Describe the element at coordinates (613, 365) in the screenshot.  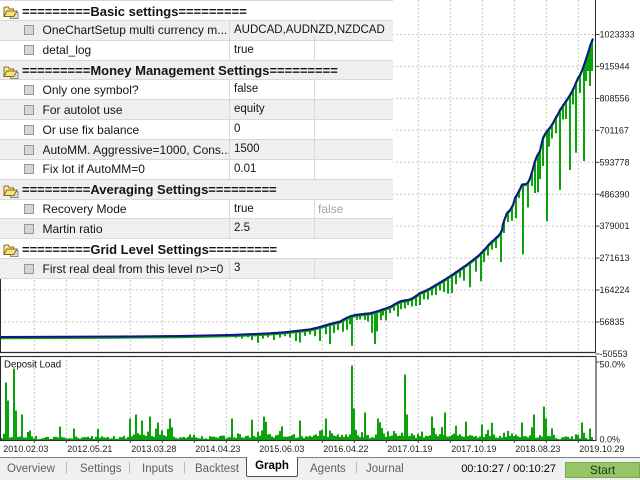
I see `svg-text: 50.0%` at that location.